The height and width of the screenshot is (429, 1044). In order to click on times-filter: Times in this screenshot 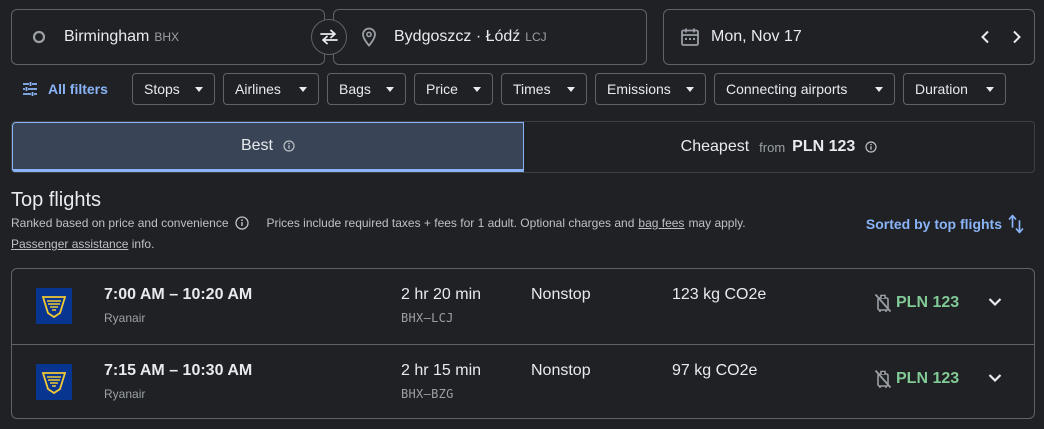, I will do `click(544, 89)`.